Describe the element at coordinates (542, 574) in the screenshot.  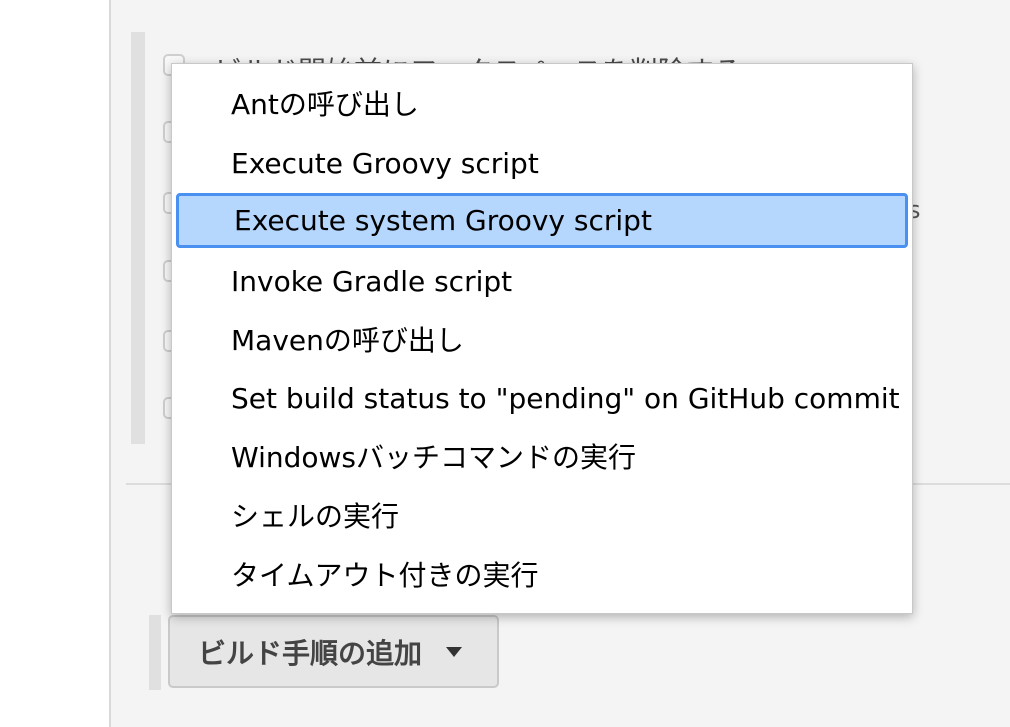
I see `menu-item-timeout: タイムアウト付きの実行` at that location.